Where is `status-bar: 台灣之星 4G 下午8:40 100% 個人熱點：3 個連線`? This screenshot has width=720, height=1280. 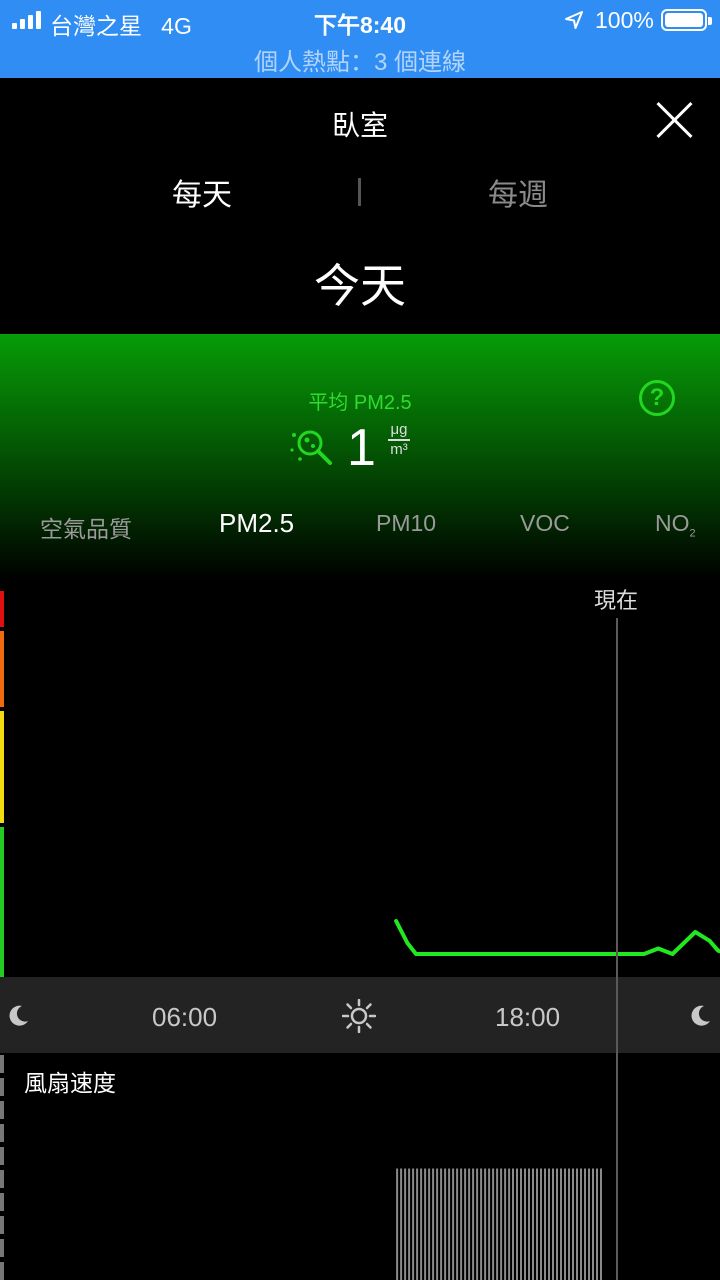
status-bar: 台灣之星 4G 下午8:40 100% 個人熱點：3 個連線 is located at coordinates (360, 39).